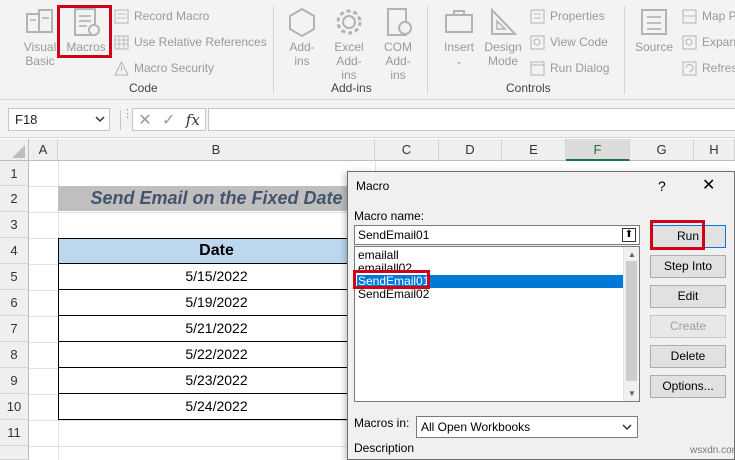 This screenshot has height=460, width=735. I want to click on properties-button: Properties, so click(567, 16).